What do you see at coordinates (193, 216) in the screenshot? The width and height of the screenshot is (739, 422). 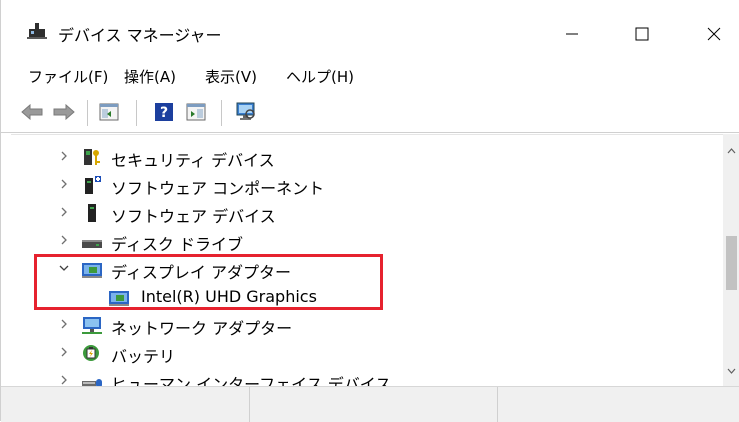 I see `tree-item-label: ソフトウェア デバイス` at bounding box center [193, 216].